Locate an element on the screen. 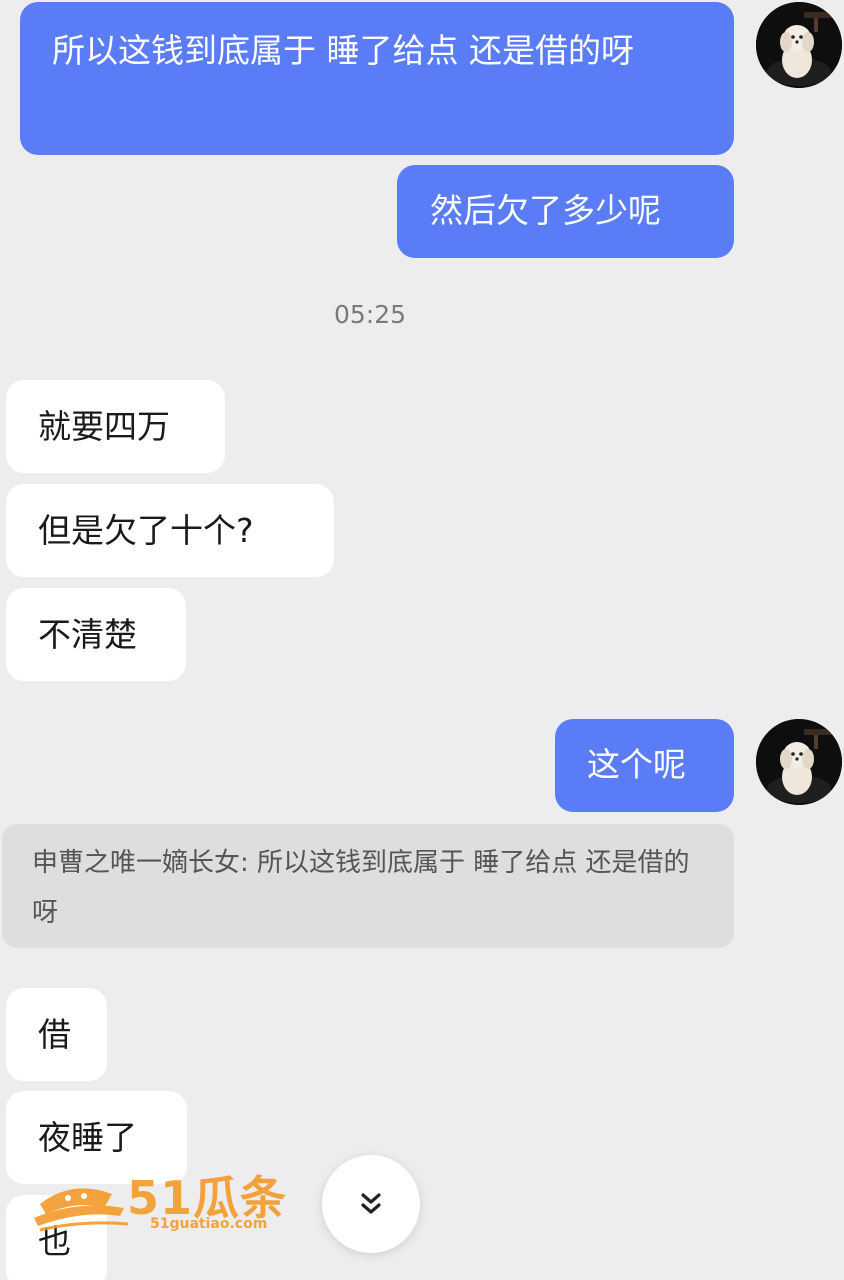  incoming-message-bubble: 借 is located at coordinates (56, 1034).